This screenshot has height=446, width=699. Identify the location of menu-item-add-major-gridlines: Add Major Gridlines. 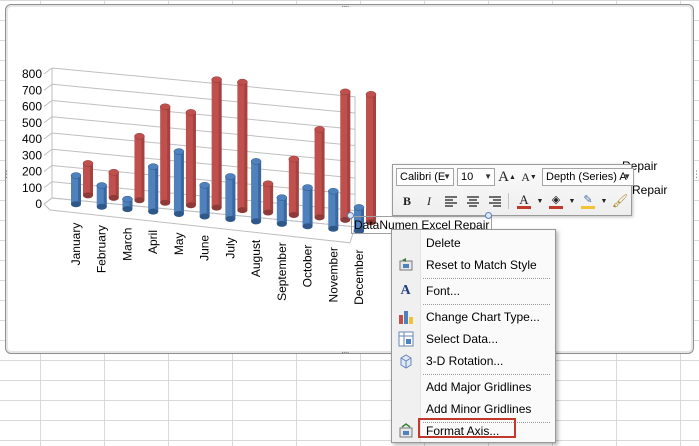
(473, 386).